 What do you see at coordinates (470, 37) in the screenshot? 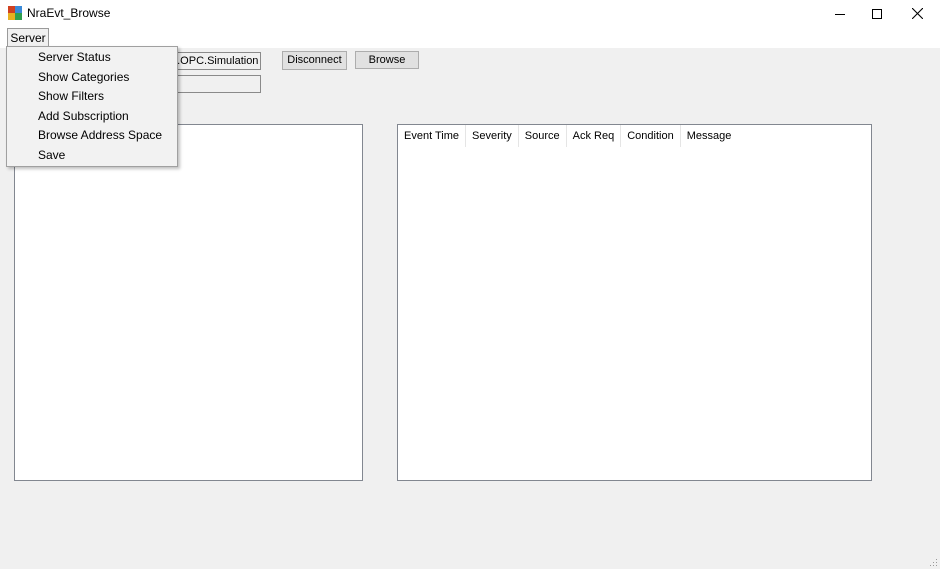
I see `menu-bar: Server` at bounding box center [470, 37].